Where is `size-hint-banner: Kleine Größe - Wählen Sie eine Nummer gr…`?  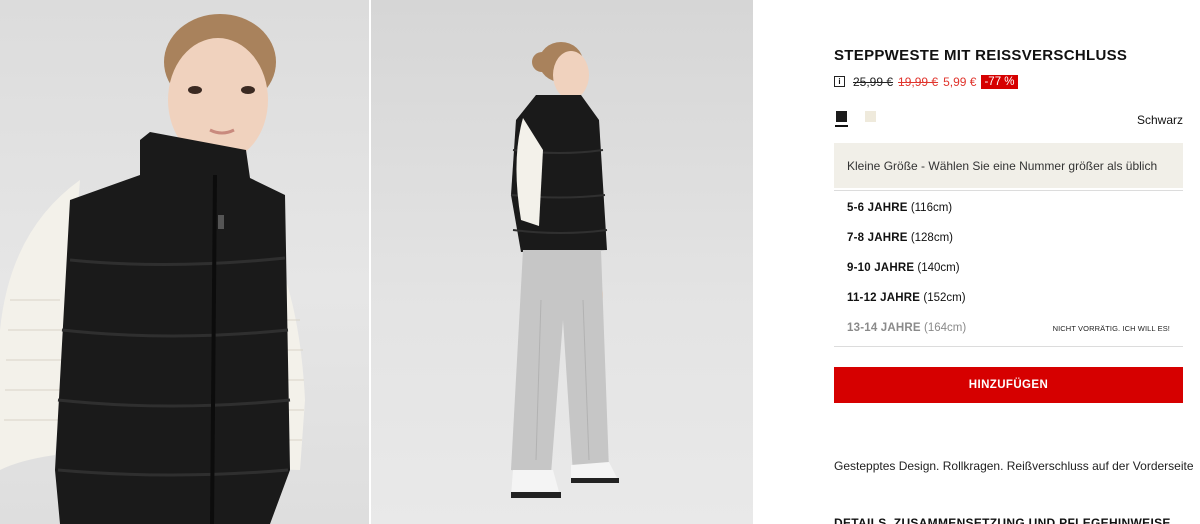 size-hint-banner: Kleine Größe - Wählen Sie eine Nummer gr… is located at coordinates (1008, 165).